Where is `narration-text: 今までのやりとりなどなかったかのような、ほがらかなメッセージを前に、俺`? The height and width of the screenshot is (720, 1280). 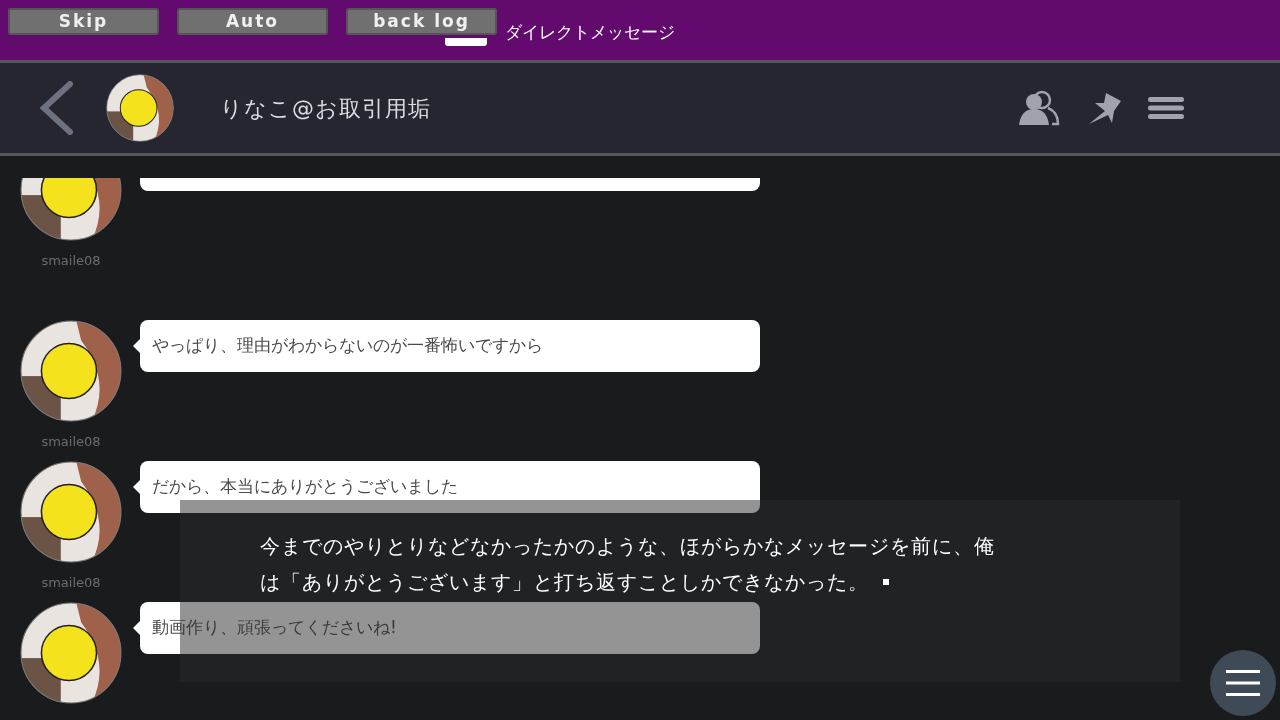
narration-text: 今までのやりとりなどなかったかのような、ほがらかなメッセージを前に、俺 is located at coordinates (627, 546).